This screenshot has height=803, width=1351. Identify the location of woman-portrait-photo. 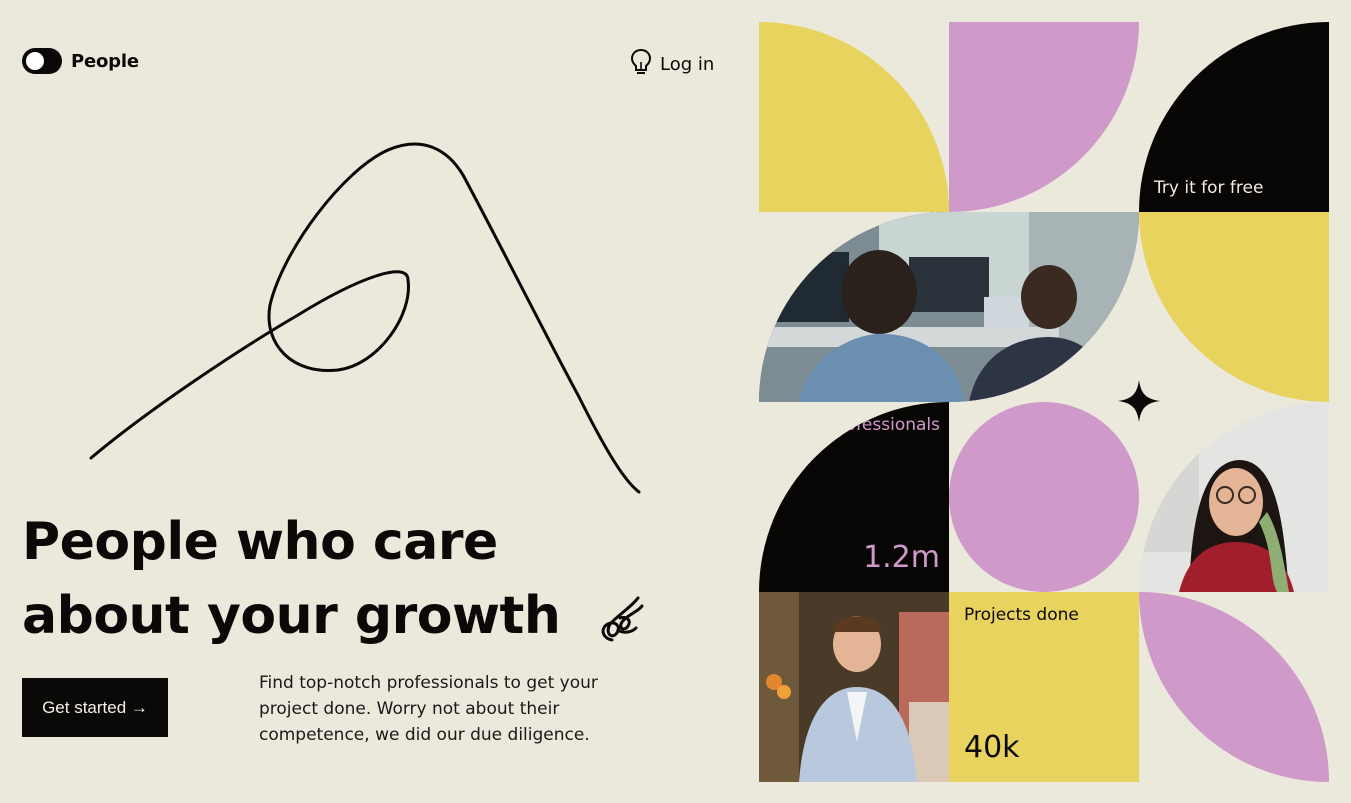
(1234, 497).